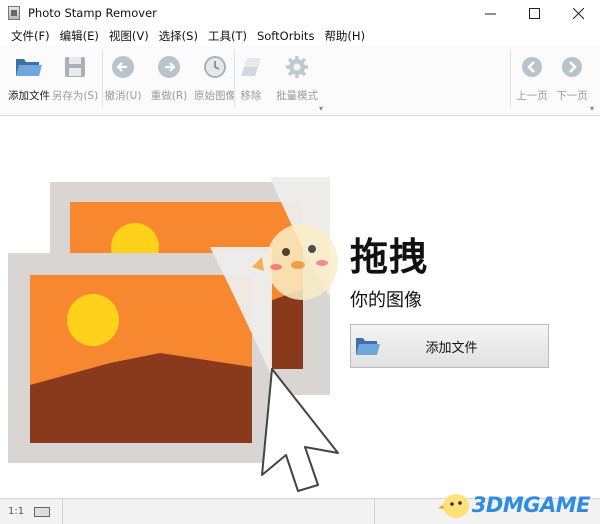 Image resolution: width=600 pixels, height=524 pixels. I want to click on add-file-tool-button: 添加文件, so click(29, 79).